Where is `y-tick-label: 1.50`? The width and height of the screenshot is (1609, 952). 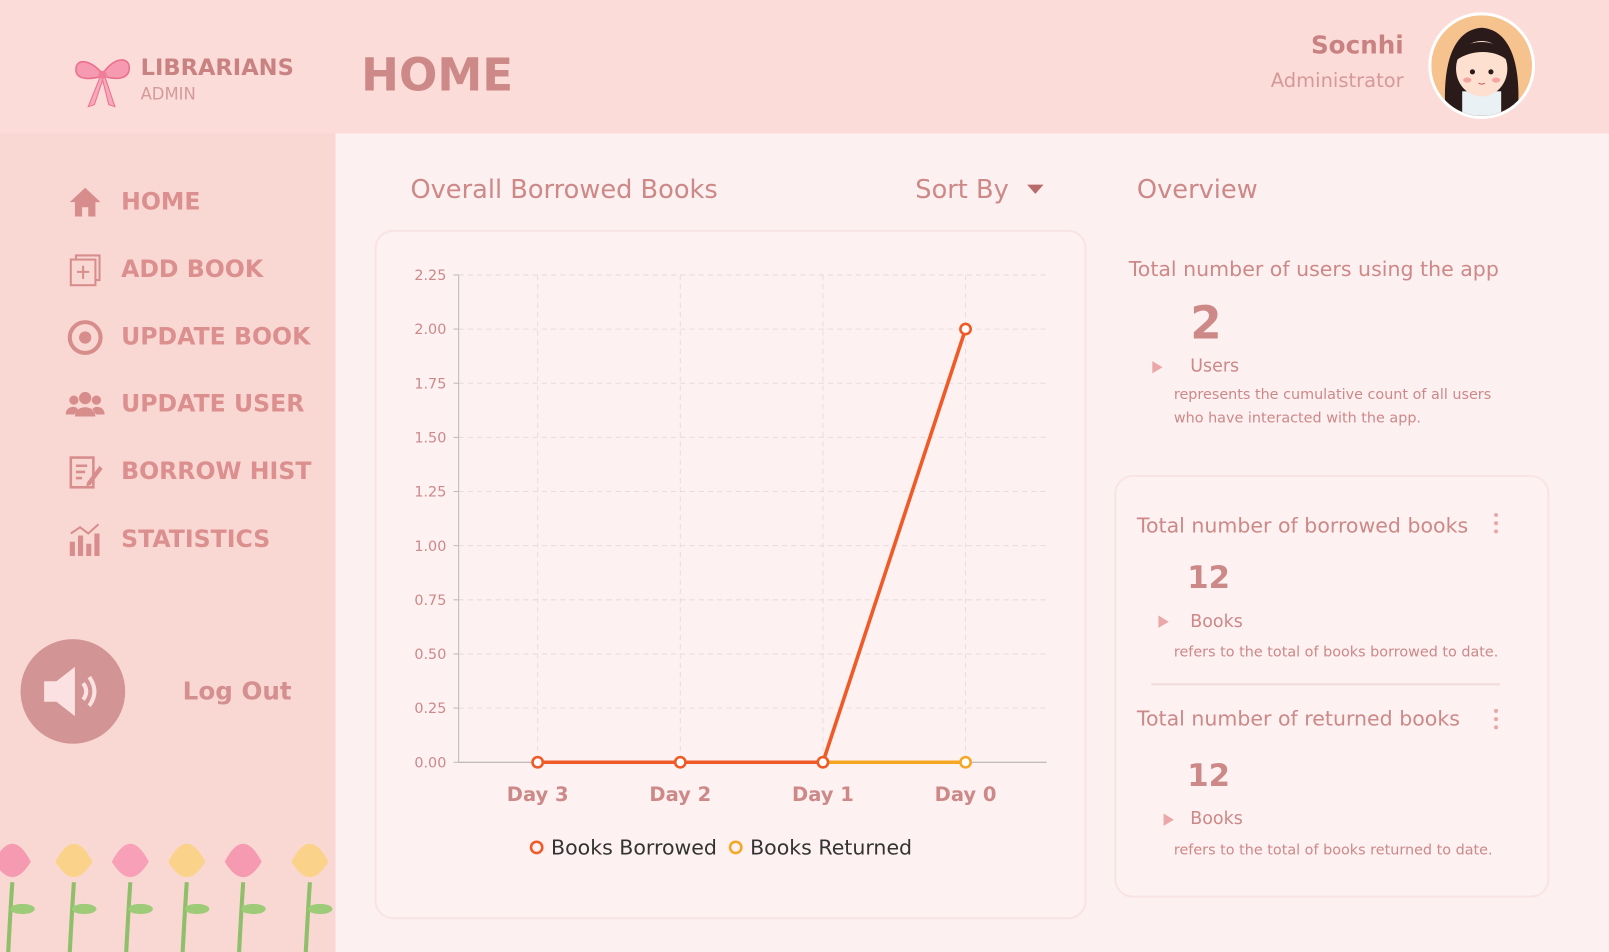 y-tick-label: 1.50 is located at coordinates (430, 439).